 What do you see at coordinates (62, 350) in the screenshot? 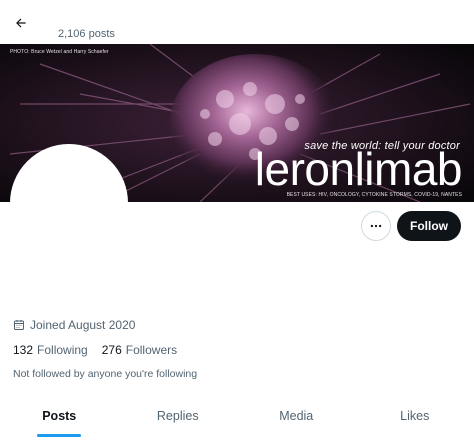
I see `following-label: Following` at bounding box center [62, 350].